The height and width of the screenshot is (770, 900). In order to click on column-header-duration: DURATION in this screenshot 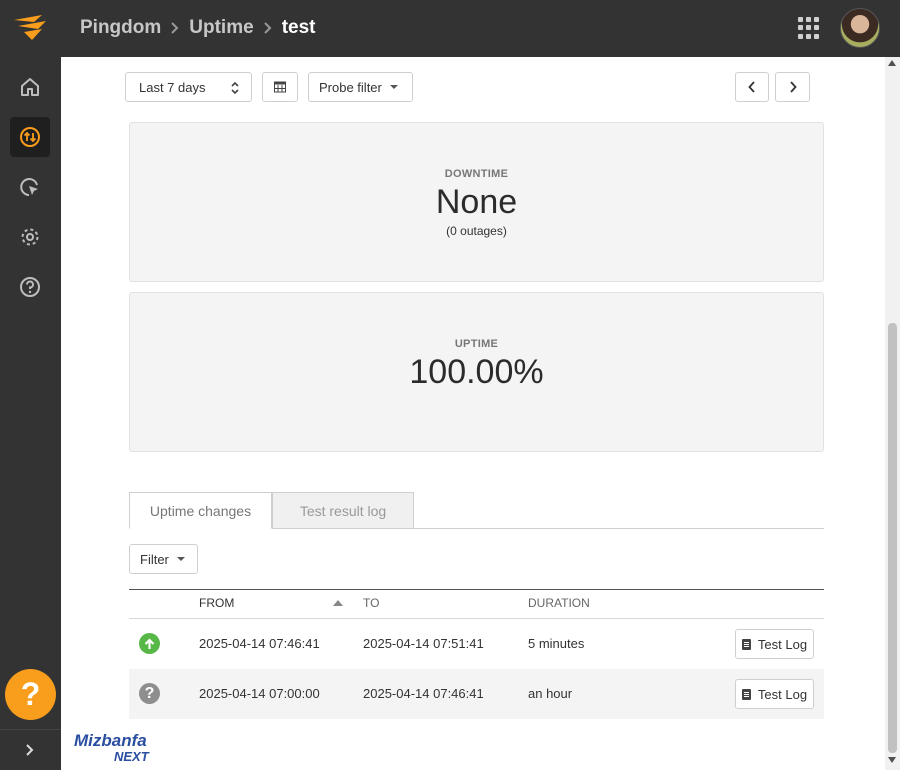, I will do `click(559, 603)`.